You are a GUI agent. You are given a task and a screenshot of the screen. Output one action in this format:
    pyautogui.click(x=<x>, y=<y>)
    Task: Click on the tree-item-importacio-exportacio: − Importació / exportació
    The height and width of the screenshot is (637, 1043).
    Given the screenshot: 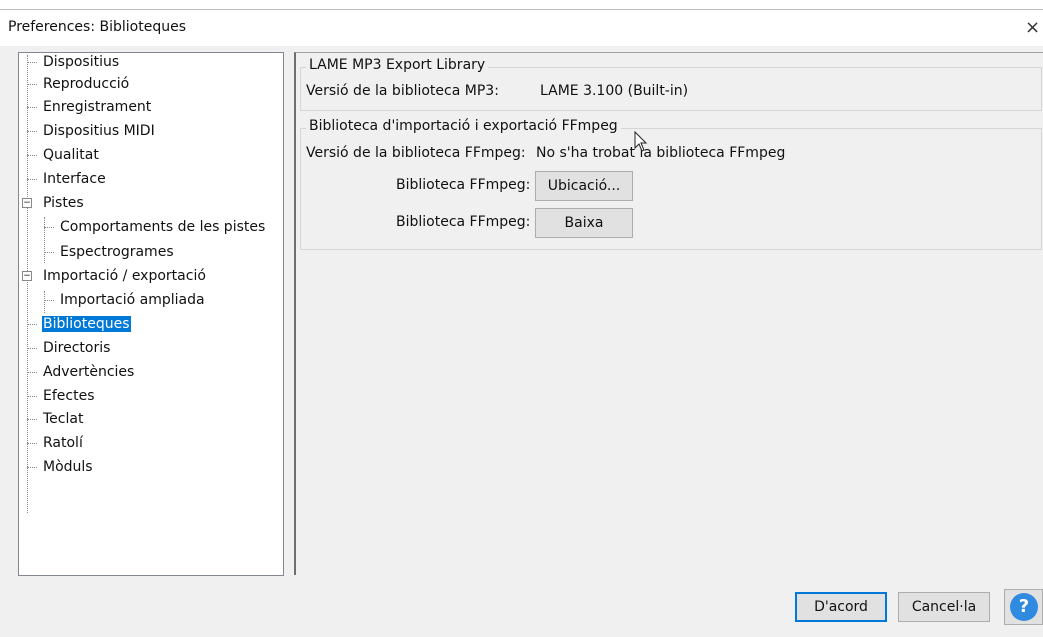 What is the action you would take?
    pyautogui.click(x=114, y=276)
    